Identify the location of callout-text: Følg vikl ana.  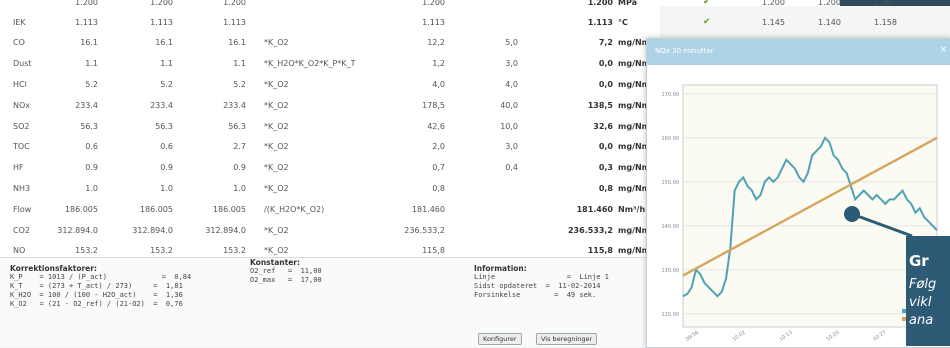
(922, 303).